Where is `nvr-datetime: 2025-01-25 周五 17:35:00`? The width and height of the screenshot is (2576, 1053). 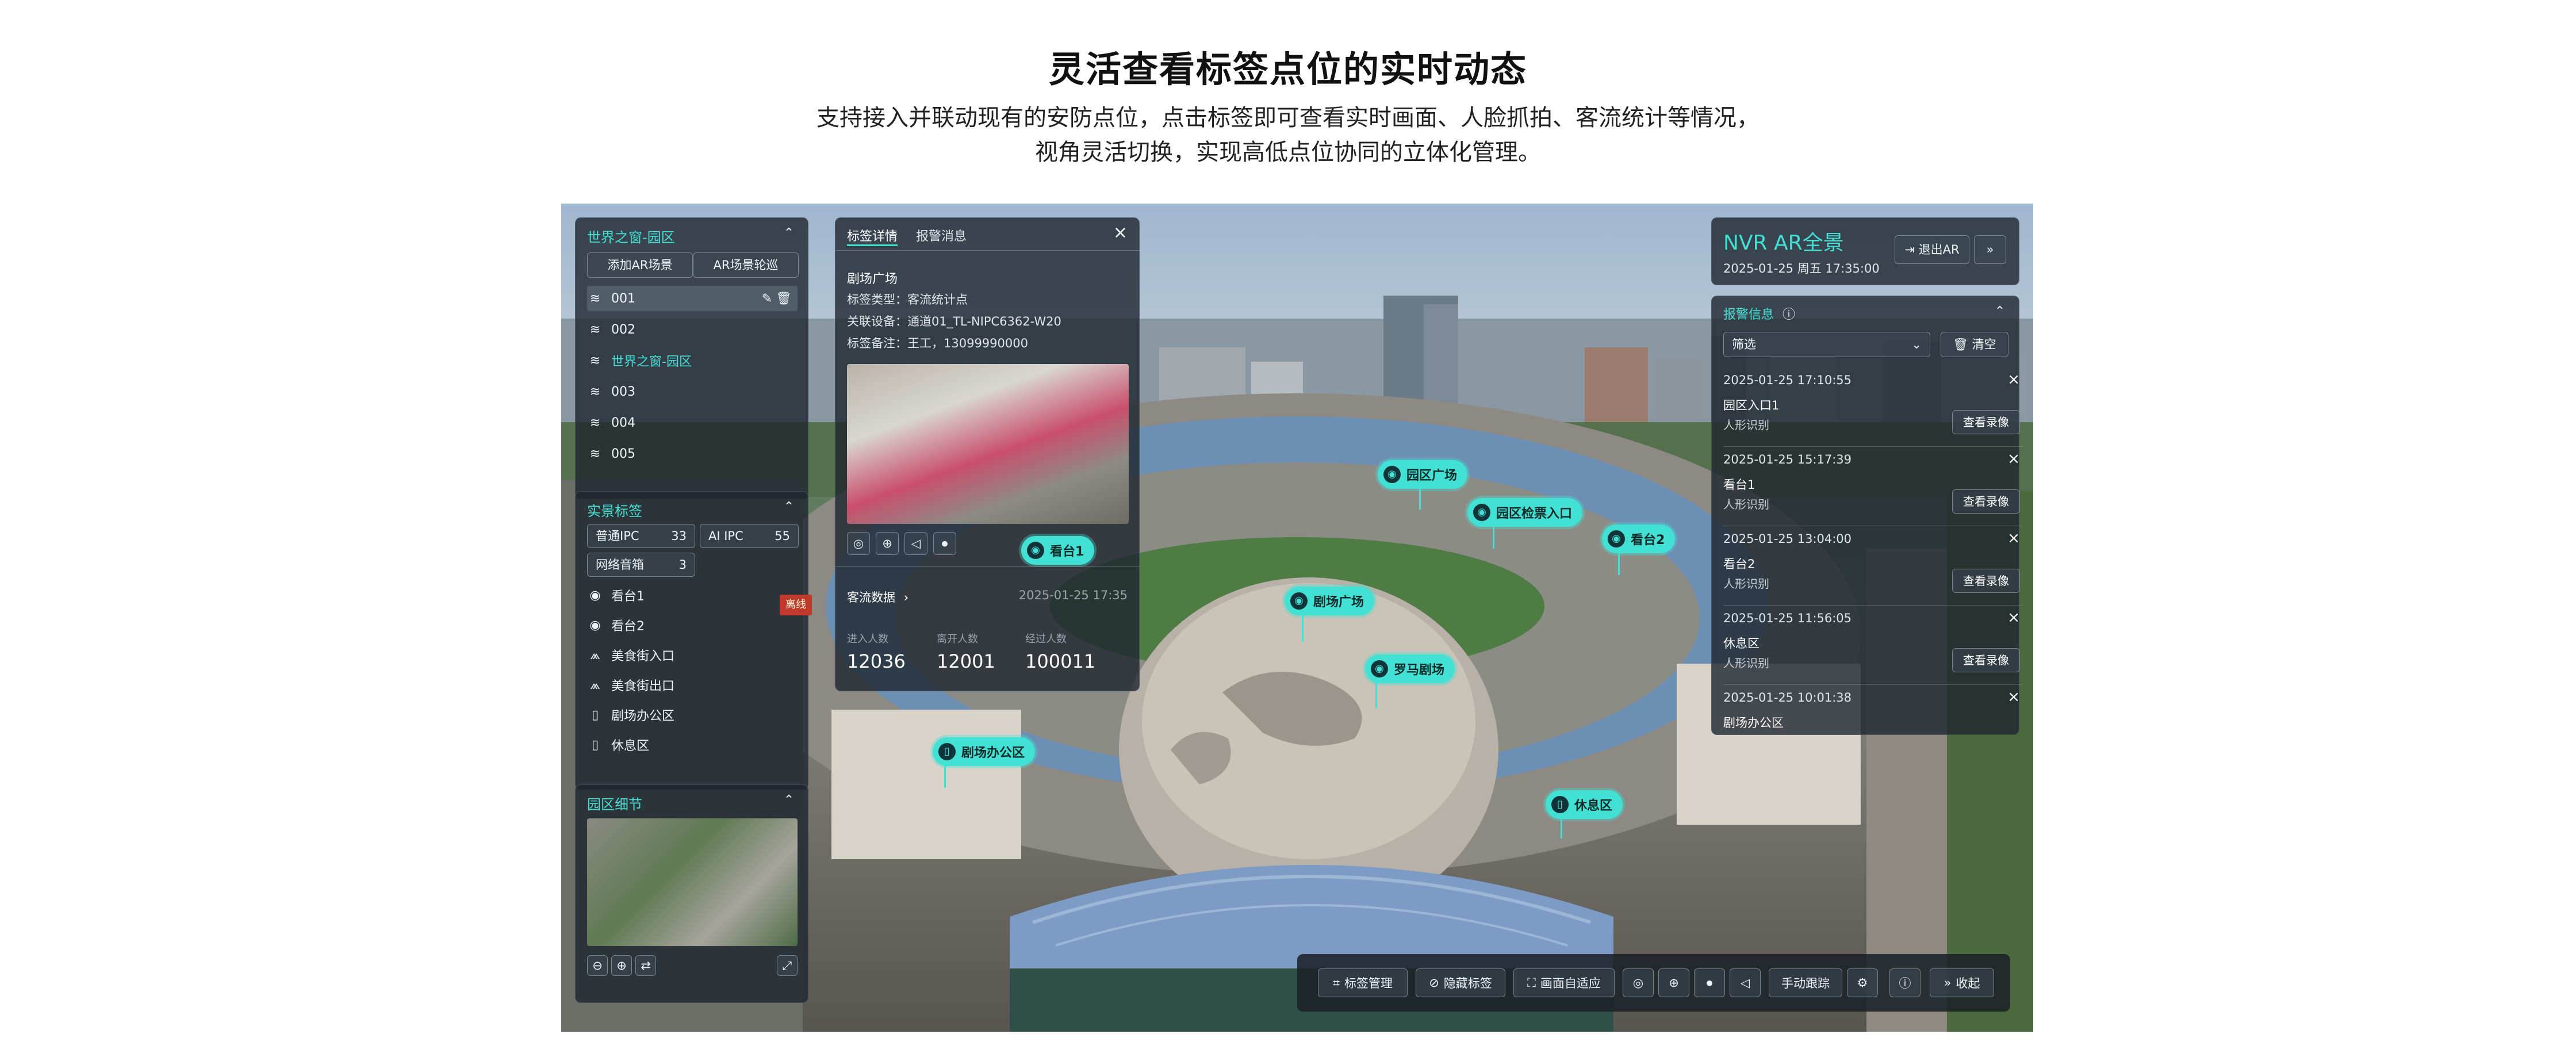 nvr-datetime: 2025-01-25 周五 17:35:00 is located at coordinates (1801, 268).